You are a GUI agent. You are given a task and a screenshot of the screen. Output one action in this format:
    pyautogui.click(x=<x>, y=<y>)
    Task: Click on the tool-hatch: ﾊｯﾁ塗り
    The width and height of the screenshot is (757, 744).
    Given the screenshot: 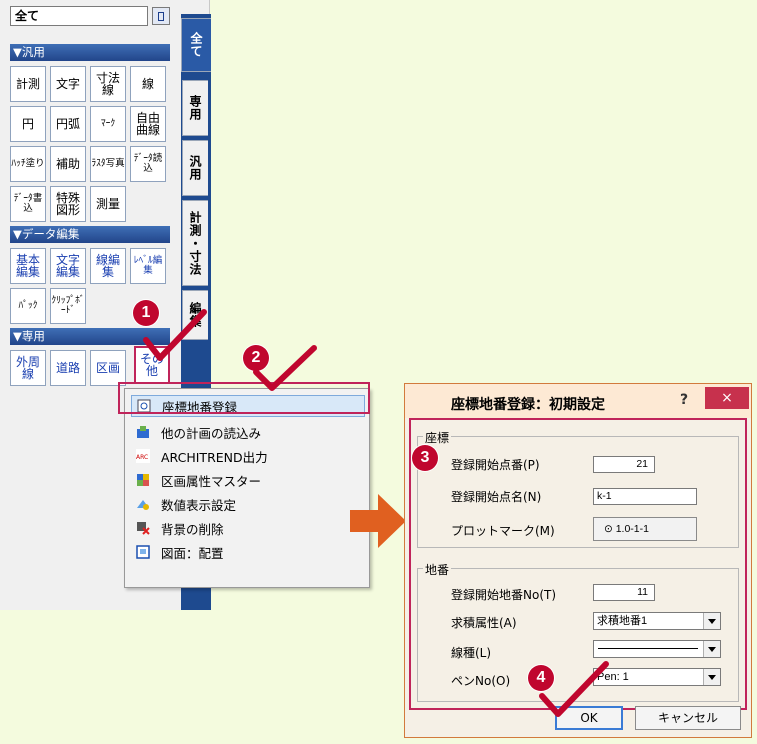 What is the action you would take?
    pyautogui.click(x=28, y=164)
    